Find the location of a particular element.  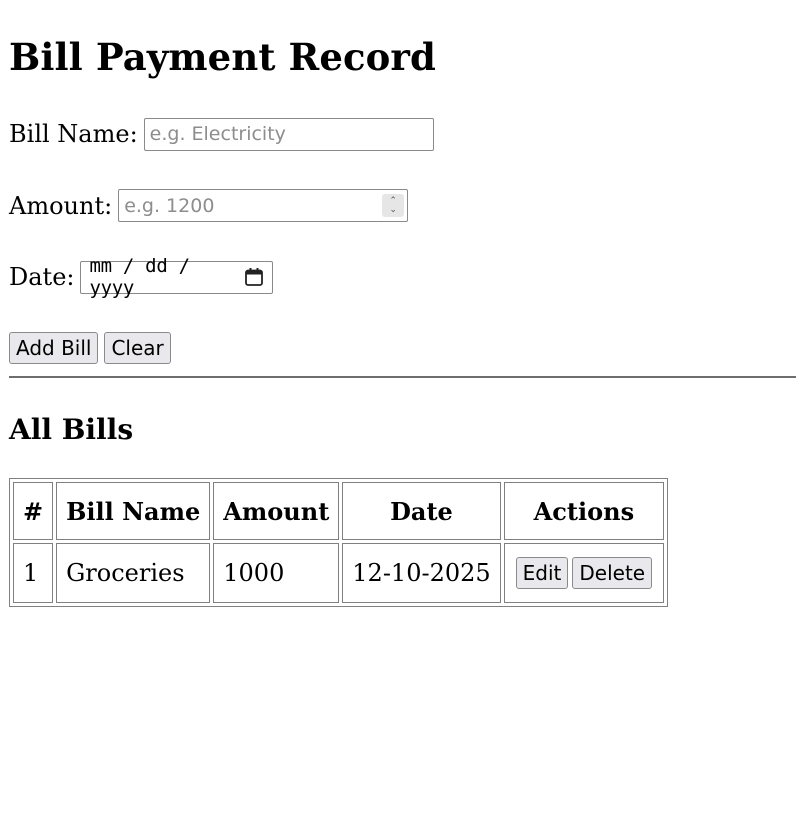

date-row: Date: mm / dd / yyyy is located at coordinates (141, 277).